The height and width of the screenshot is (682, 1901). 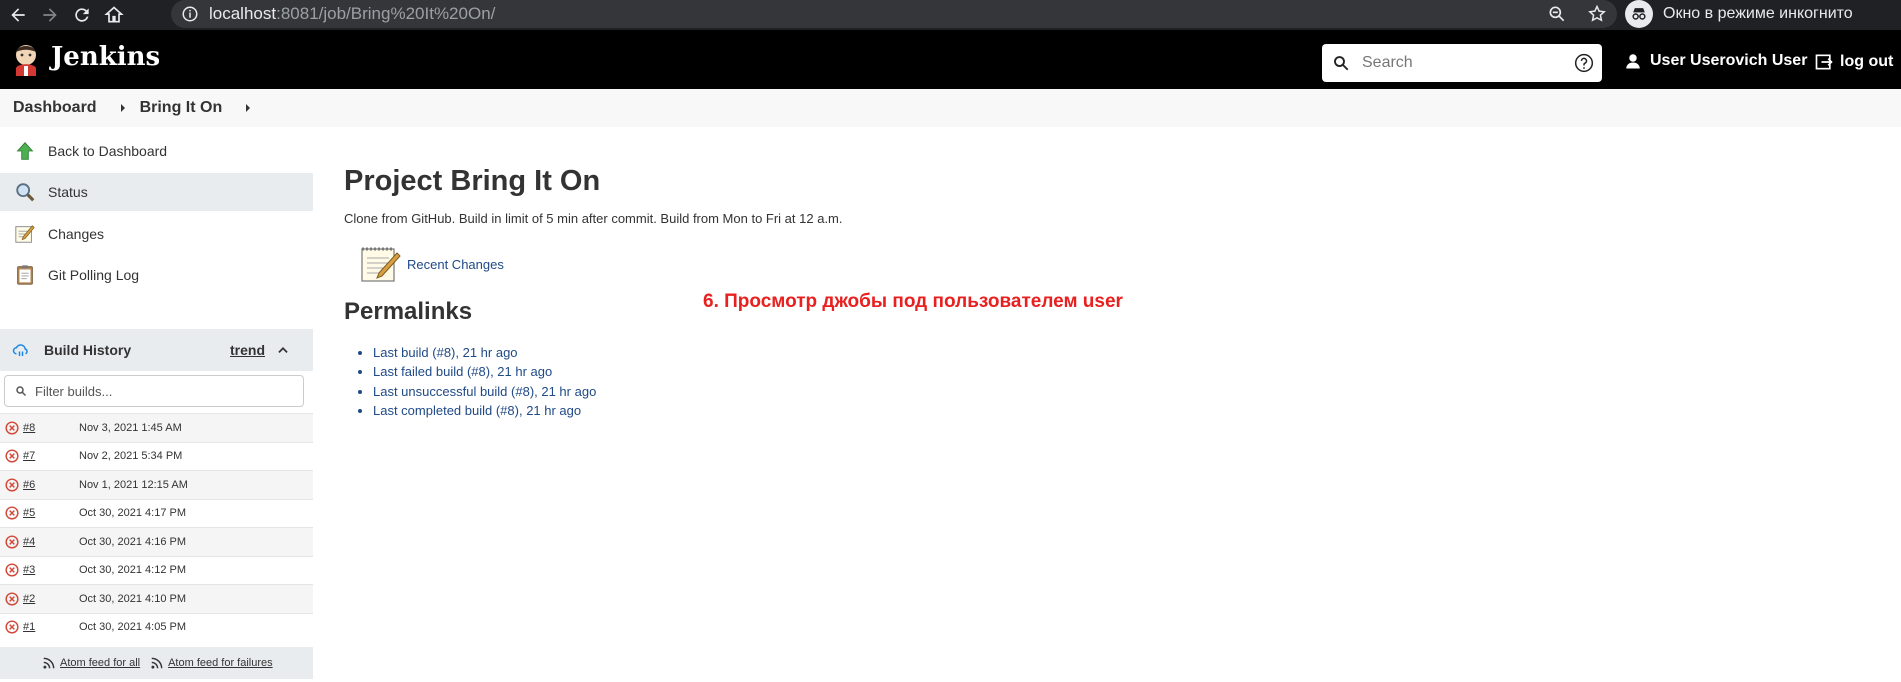 What do you see at coordinates (25, 151) in the screenshot?
I see `up-arrow-icon` at bounding box center [25, 151].